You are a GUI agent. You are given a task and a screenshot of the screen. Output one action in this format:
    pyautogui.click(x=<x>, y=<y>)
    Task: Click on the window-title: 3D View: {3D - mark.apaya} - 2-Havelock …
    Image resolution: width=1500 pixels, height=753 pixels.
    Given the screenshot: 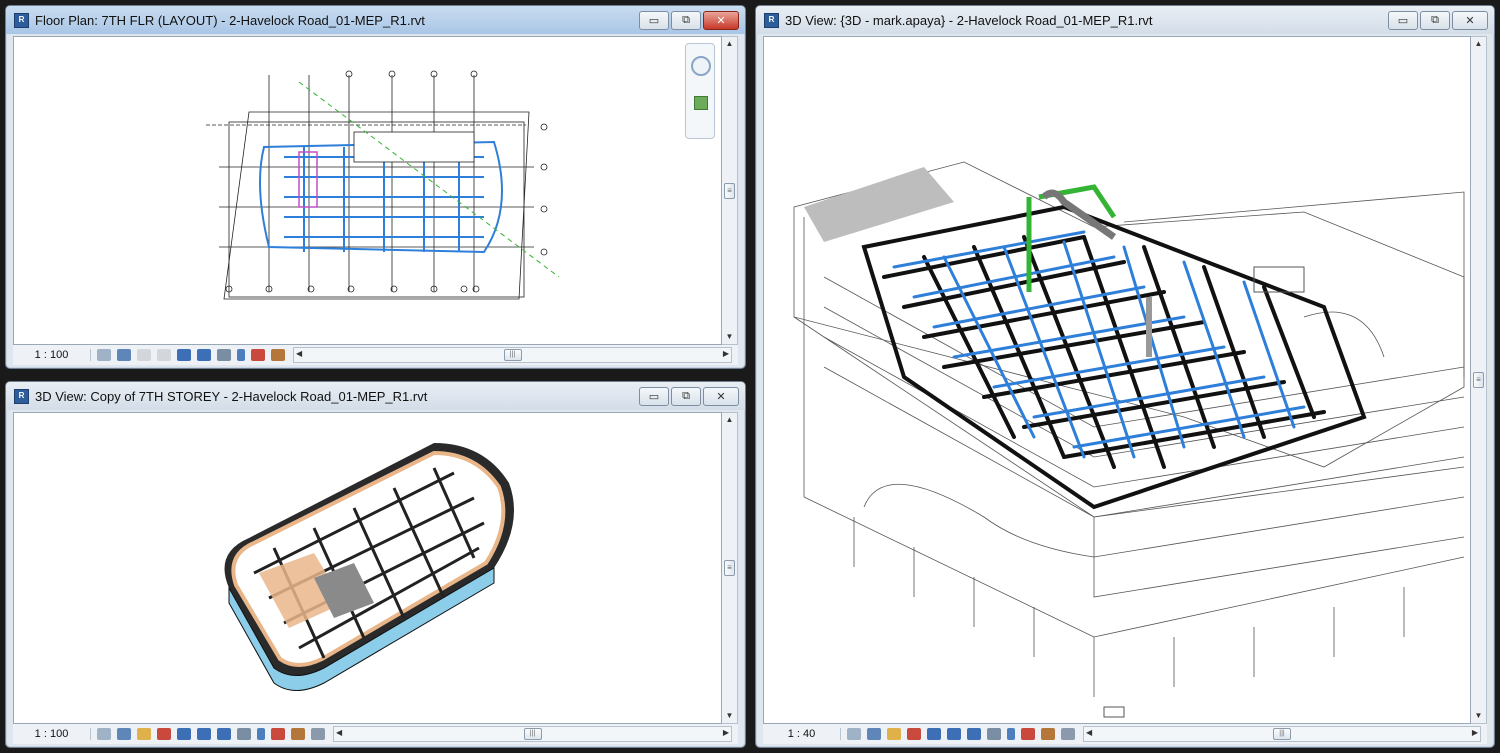 What is the action you would take?
    pyautogui.click(x=969, y=20)
    